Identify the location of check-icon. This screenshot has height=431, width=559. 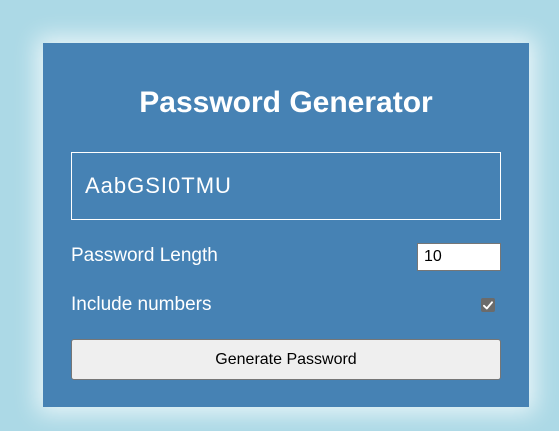
(488, 304).